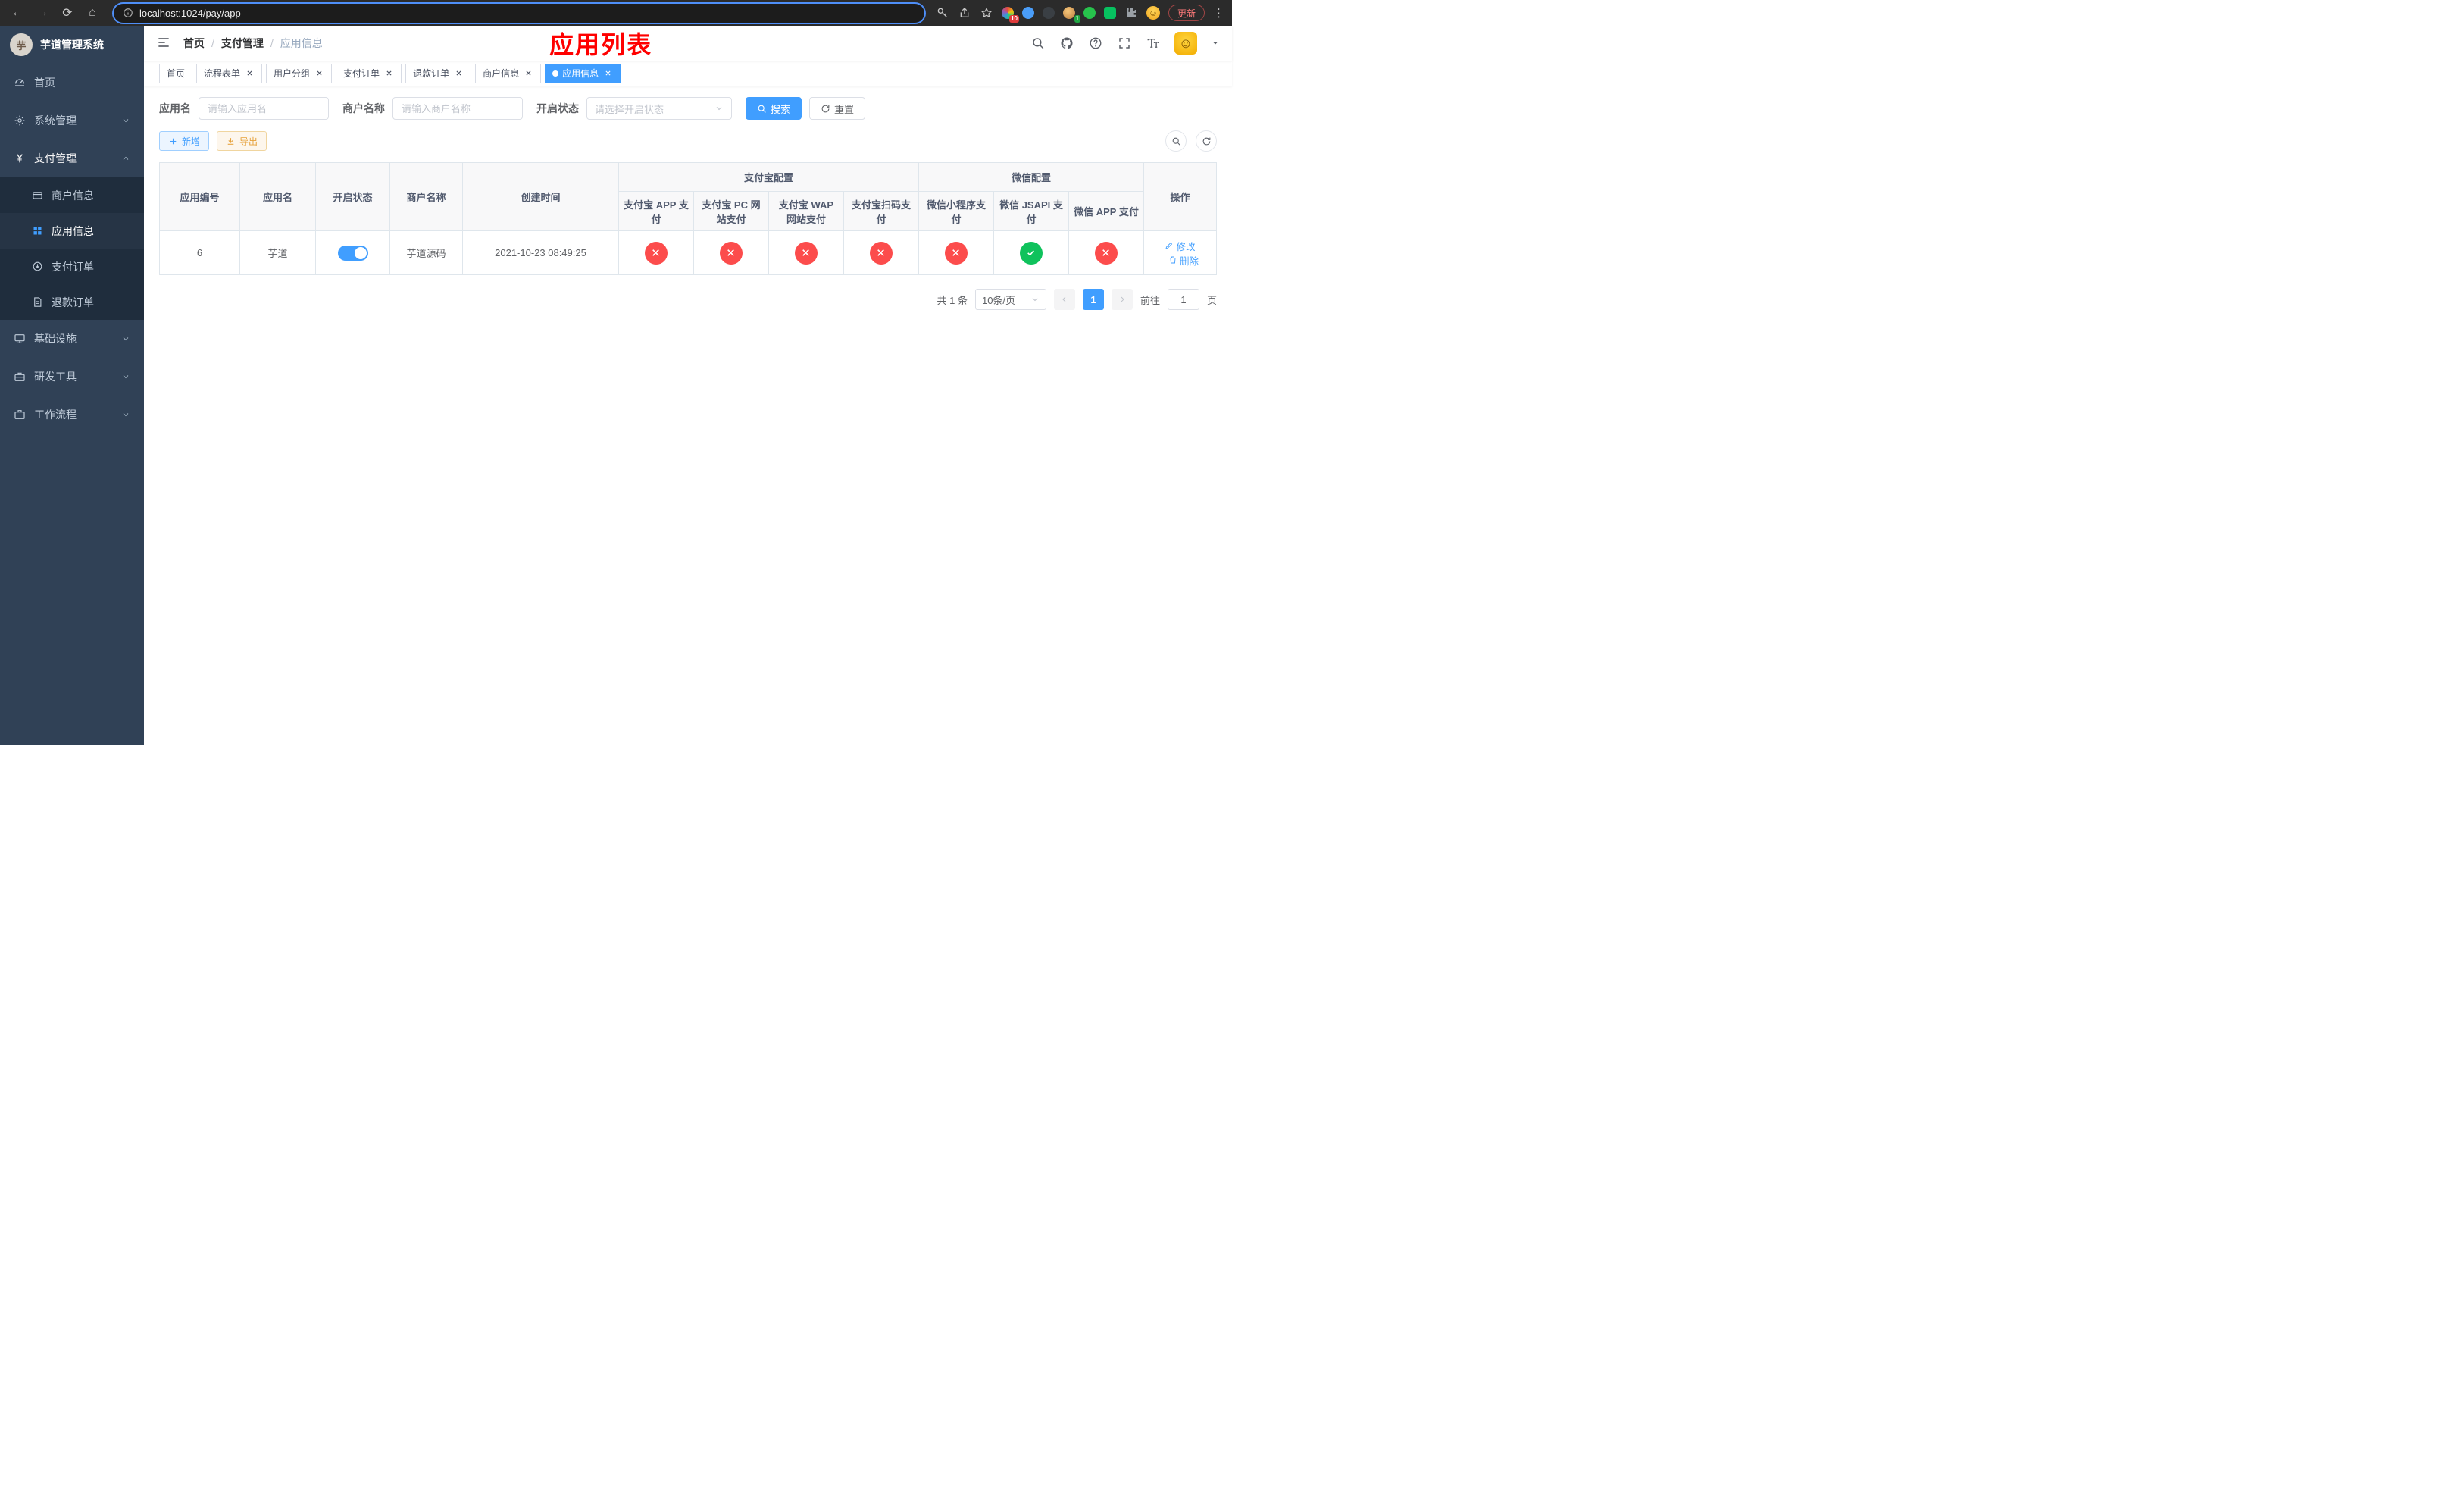 The width and height of the screenshot is (2464, 1490). I want to click on tag-user-group: 用户分组, so click(299, 73).